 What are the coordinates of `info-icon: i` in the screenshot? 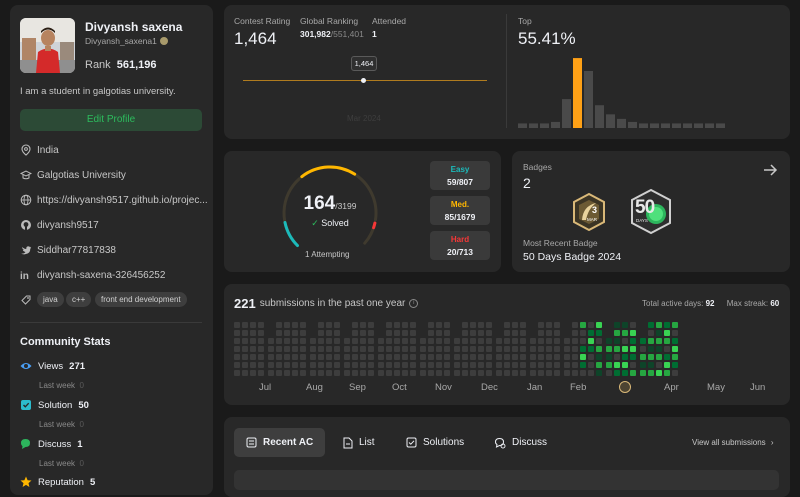 It's located at (414, 303).